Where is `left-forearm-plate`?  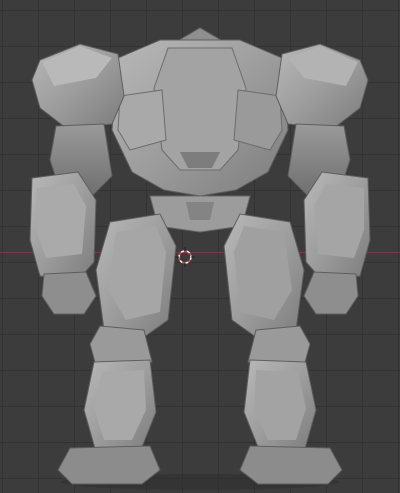 left-forearm-plate is located at coordinates (61, 221).